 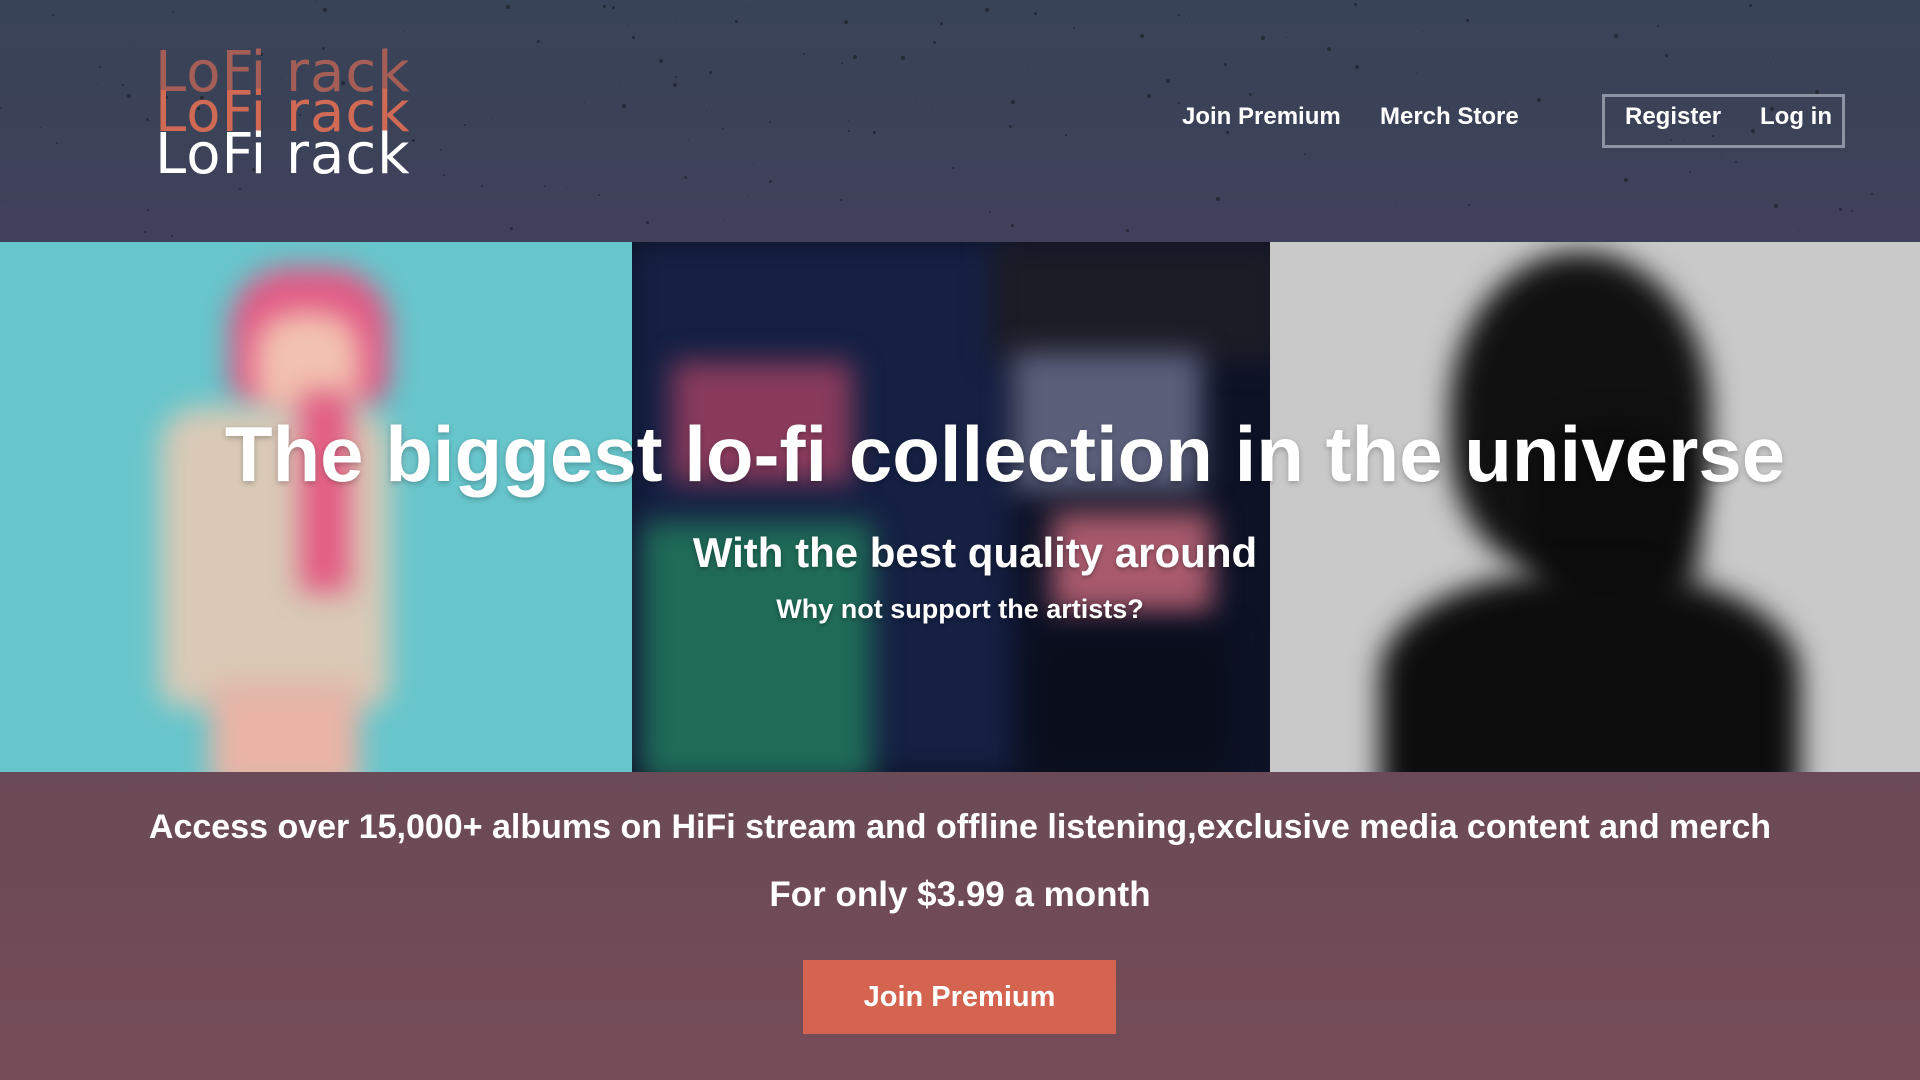 I want to click on logo: LoFi rack LoFi rack LoFi rack, so click(x=290, y=115).